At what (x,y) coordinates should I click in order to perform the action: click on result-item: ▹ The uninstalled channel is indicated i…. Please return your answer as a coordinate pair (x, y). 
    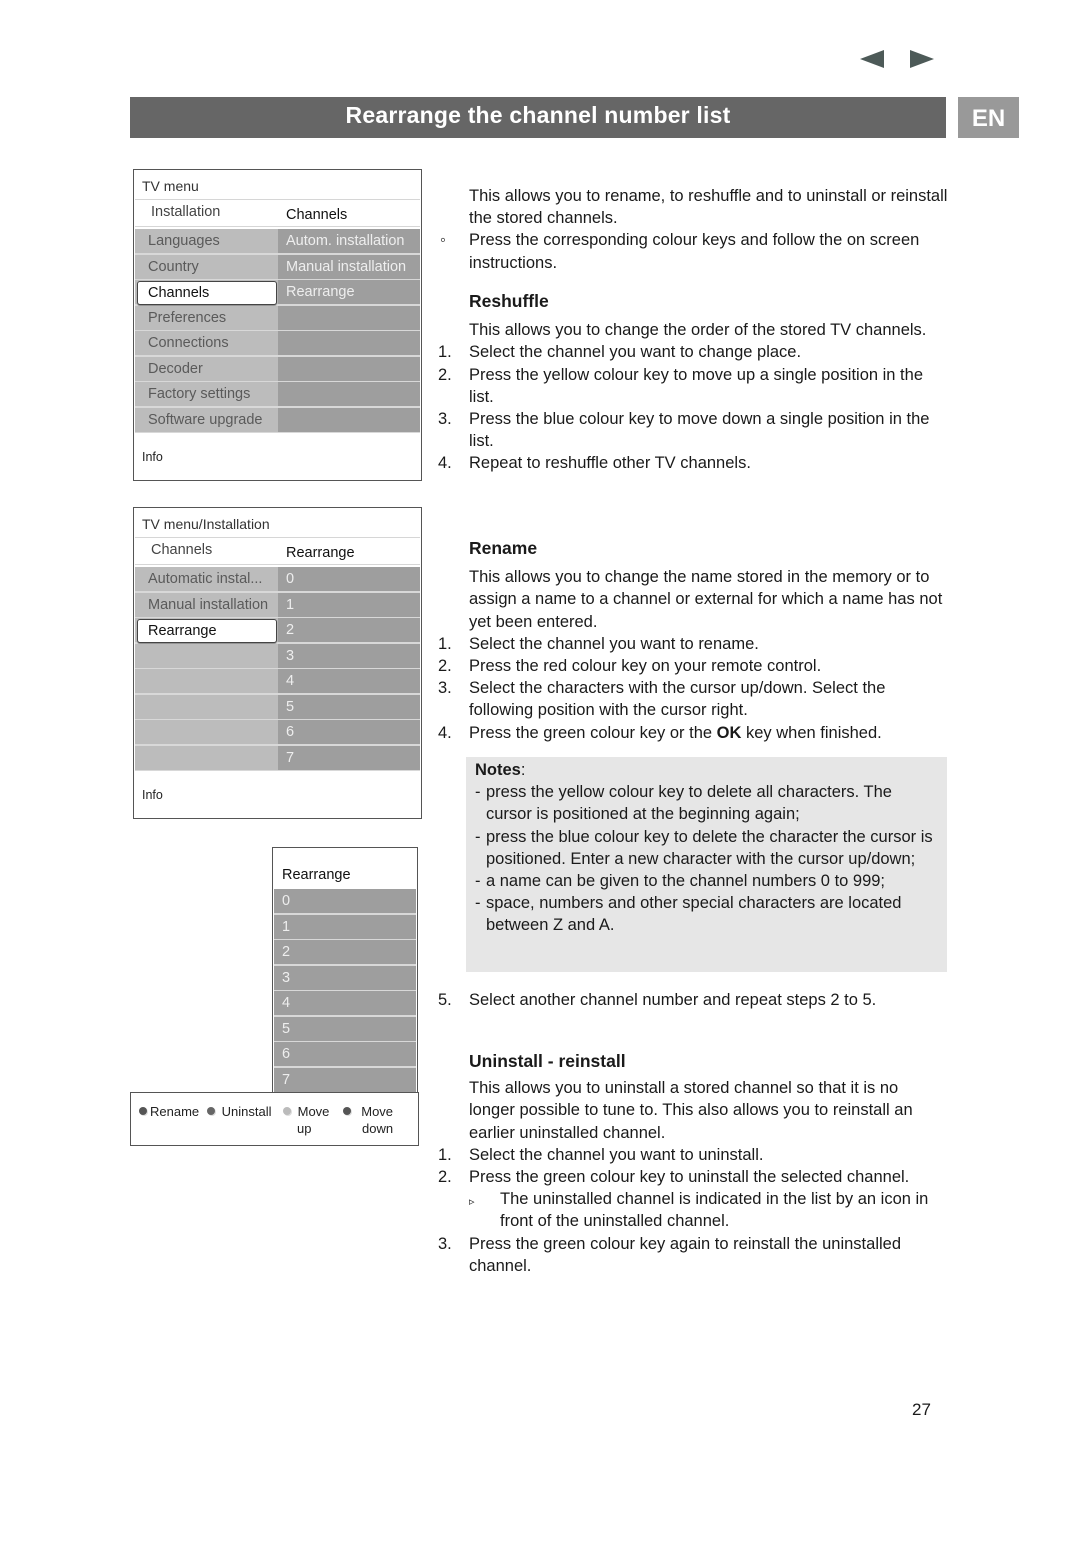
    Looking at the image, I should click on (699, 1210).